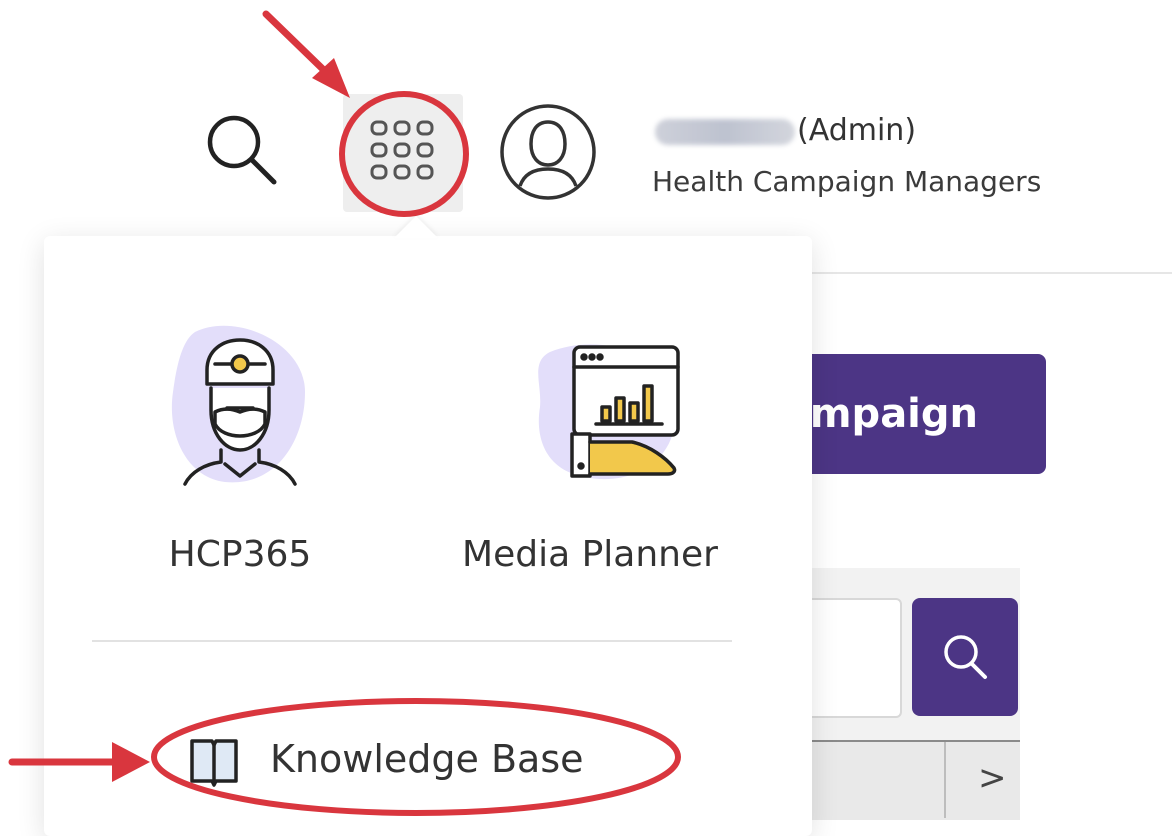  Describe the element at coordinates (856, 130) in the screenshot. I see `user-role: (Admin)` at that location.